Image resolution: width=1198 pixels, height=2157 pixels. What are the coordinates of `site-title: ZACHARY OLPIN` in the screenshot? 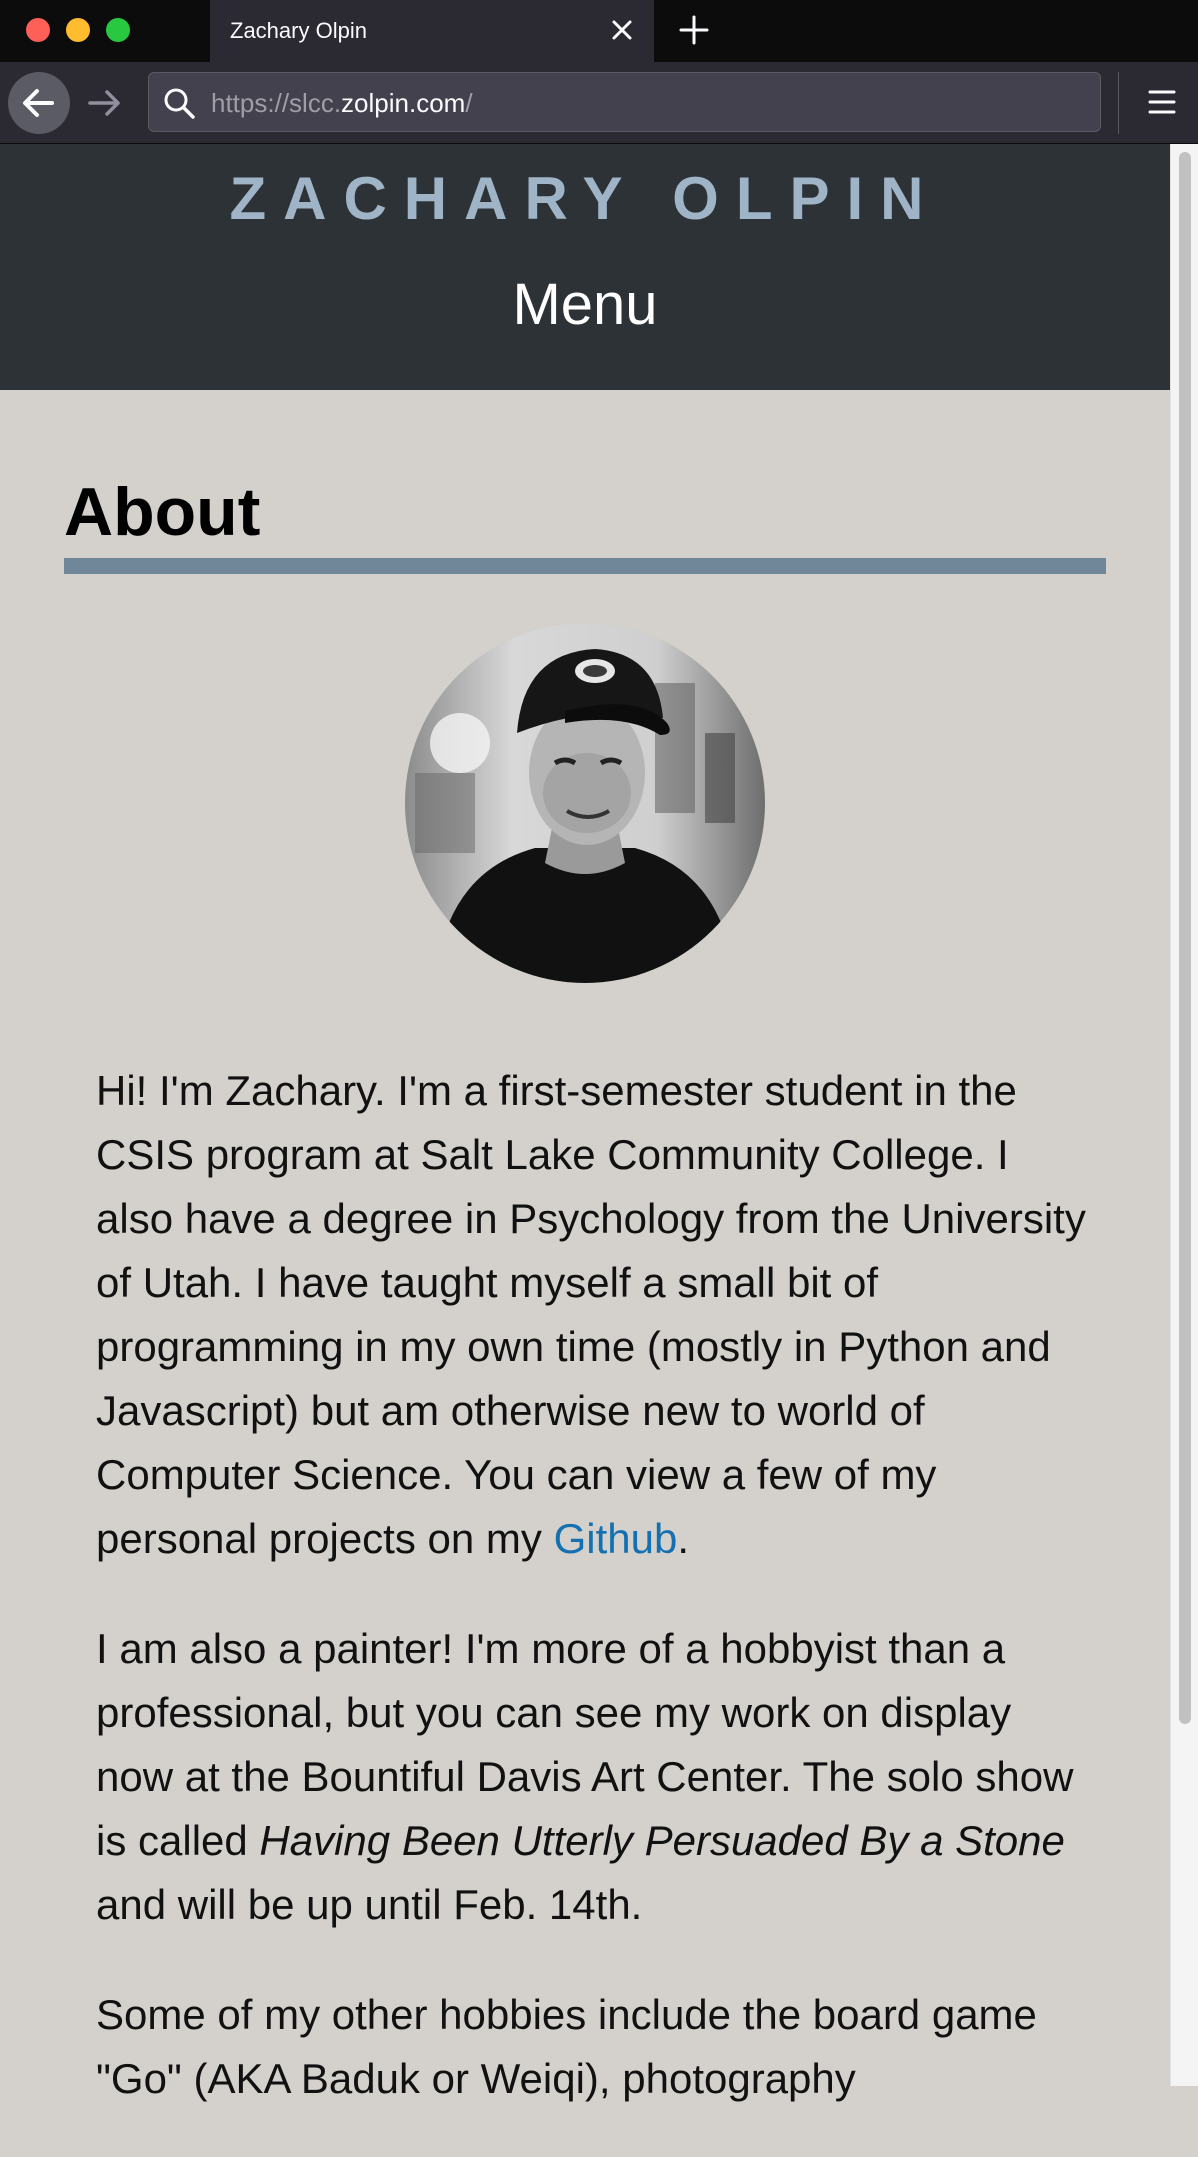 It's located at (585, 199).